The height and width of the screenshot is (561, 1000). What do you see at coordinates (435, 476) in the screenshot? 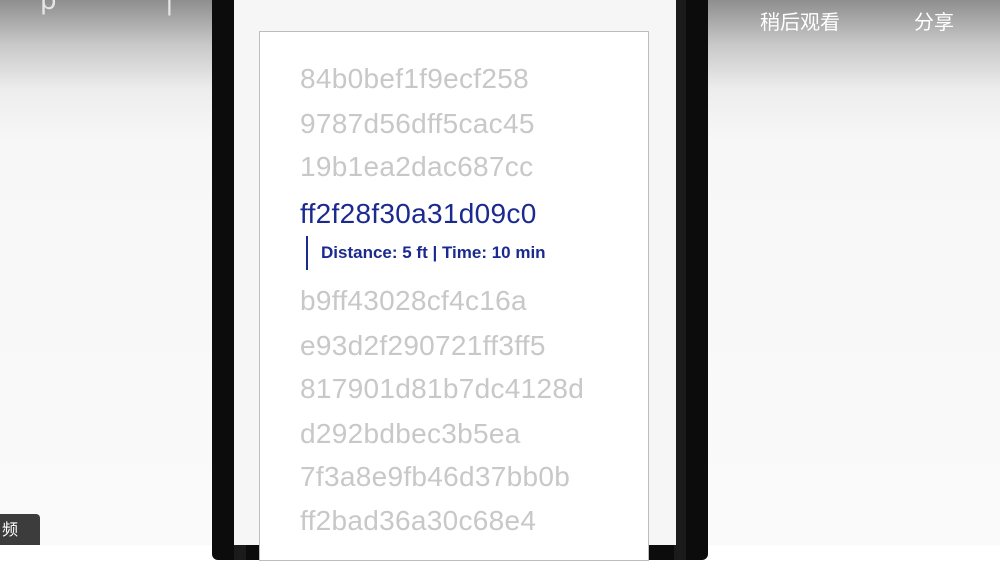
I see `list-item: 7f3a8e9fb46d37bb0b` at bounding box center [435, 476].